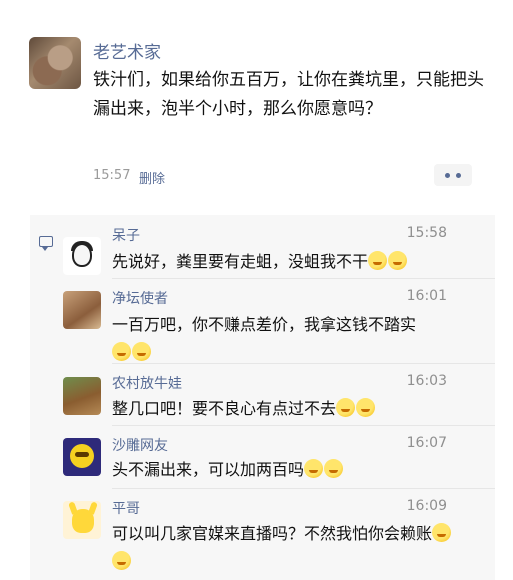  What do you see at coordinates (426, 506) in the screenshot?
I see `comment-time: 16:09` at bounding box center [426, 506].